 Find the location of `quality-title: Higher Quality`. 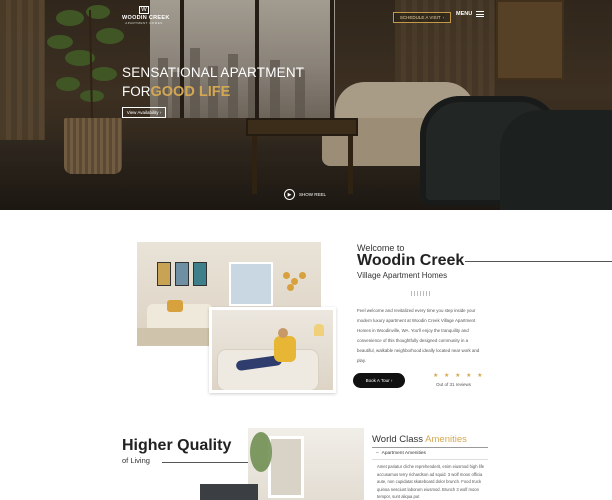

quality-title: Higher Quality is located at coordinates (177, 445).